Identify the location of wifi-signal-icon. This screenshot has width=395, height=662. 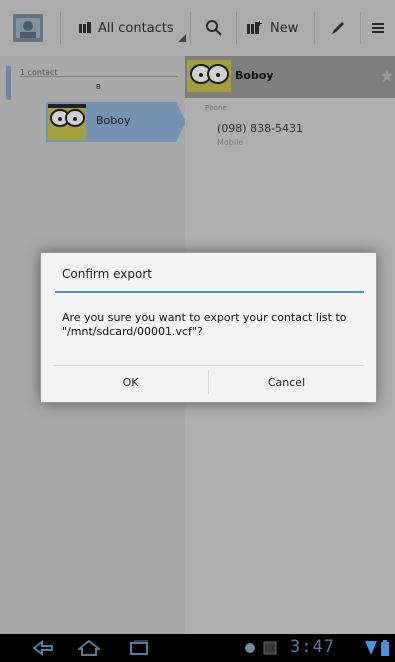
(371, 648).